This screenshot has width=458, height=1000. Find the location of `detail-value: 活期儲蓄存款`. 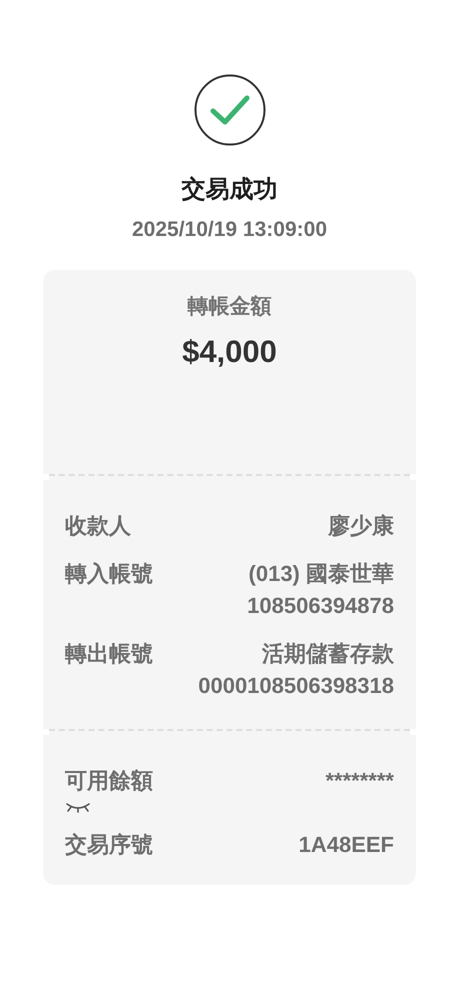

detail-value: 活期儲蓄存款 is located at coordinates (328, 654).